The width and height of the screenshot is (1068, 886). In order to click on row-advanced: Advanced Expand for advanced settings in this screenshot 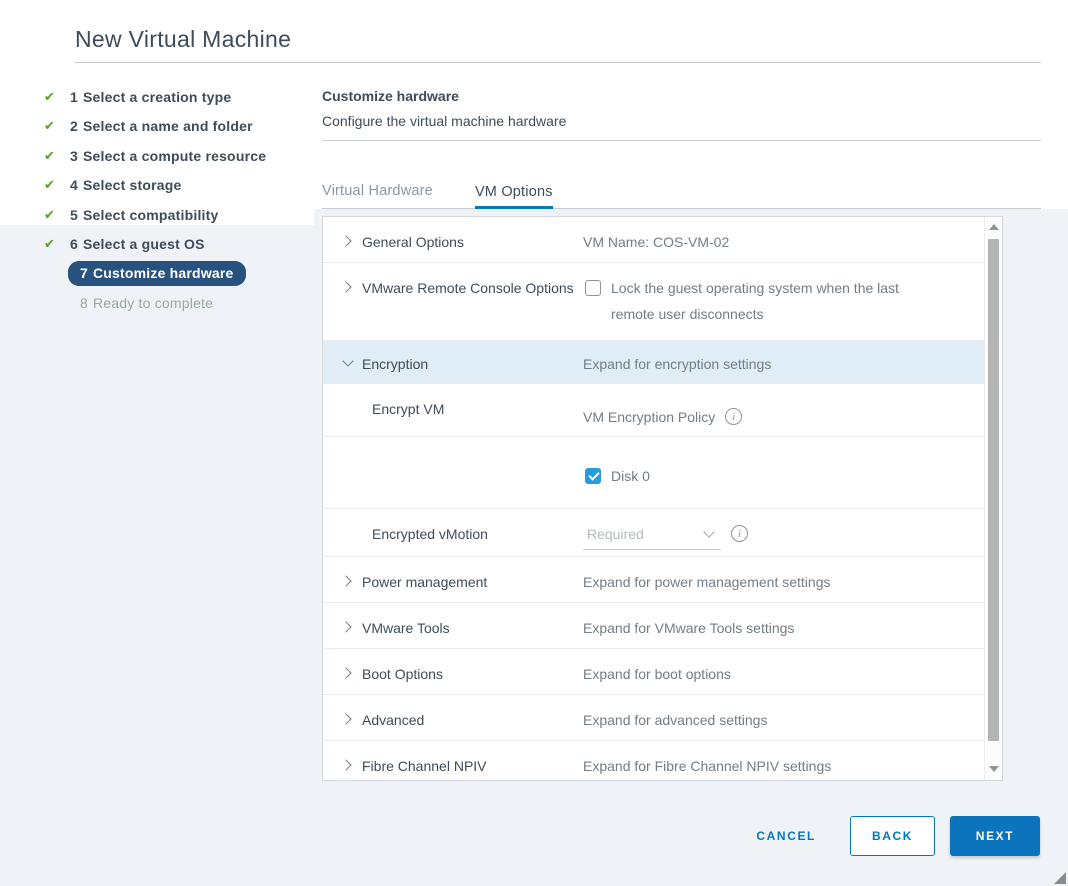, I will do `click(654, 718)`.